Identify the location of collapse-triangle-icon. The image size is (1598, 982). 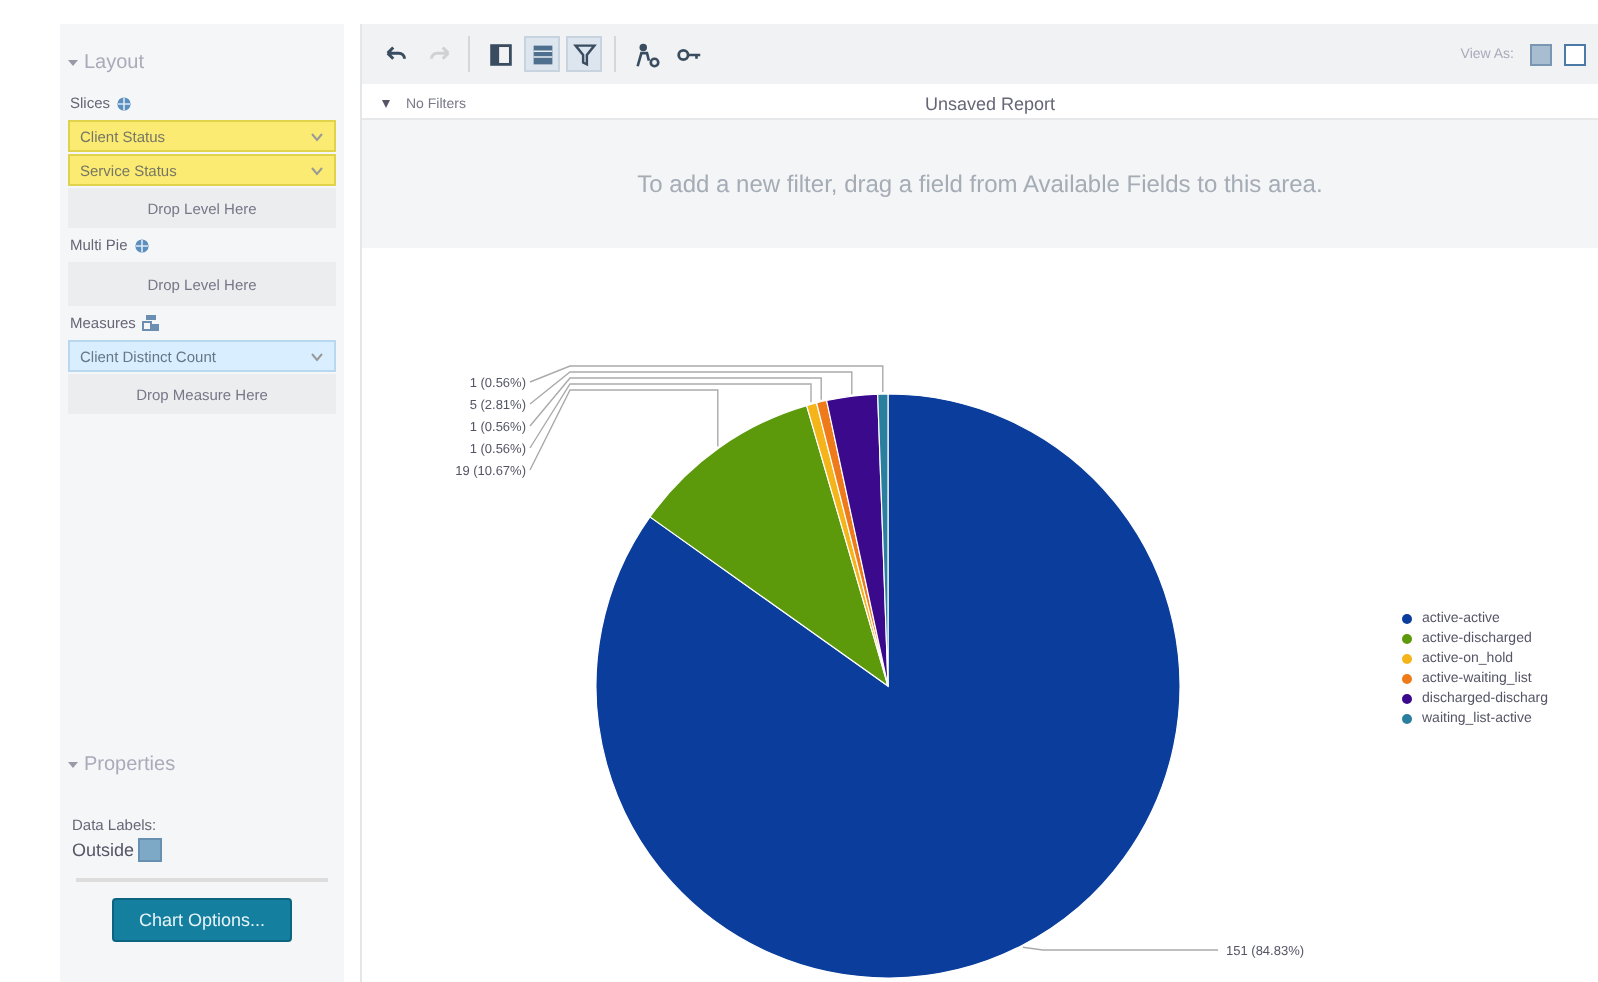
(386, 104).